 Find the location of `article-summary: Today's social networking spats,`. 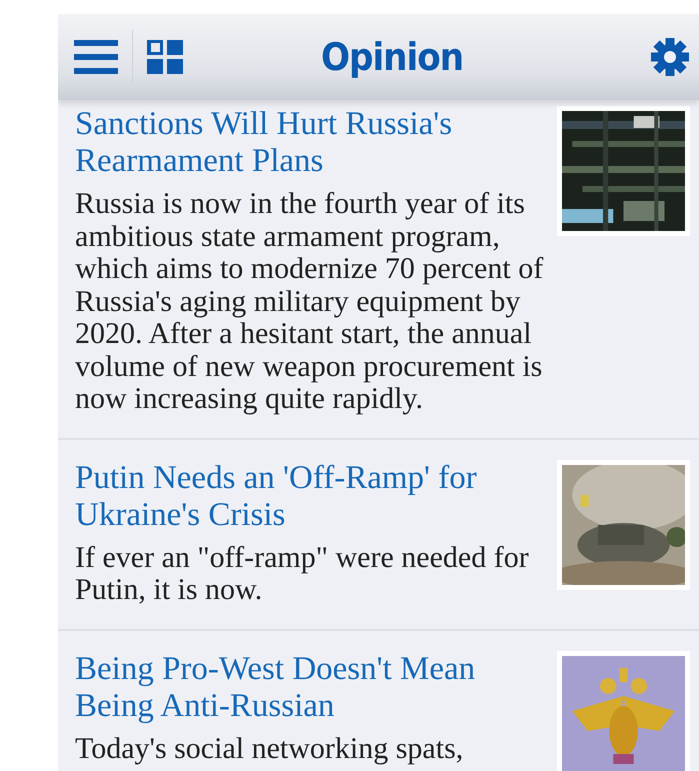

article-summary: Today's social networking spats, is located at coordinates (269, 748).